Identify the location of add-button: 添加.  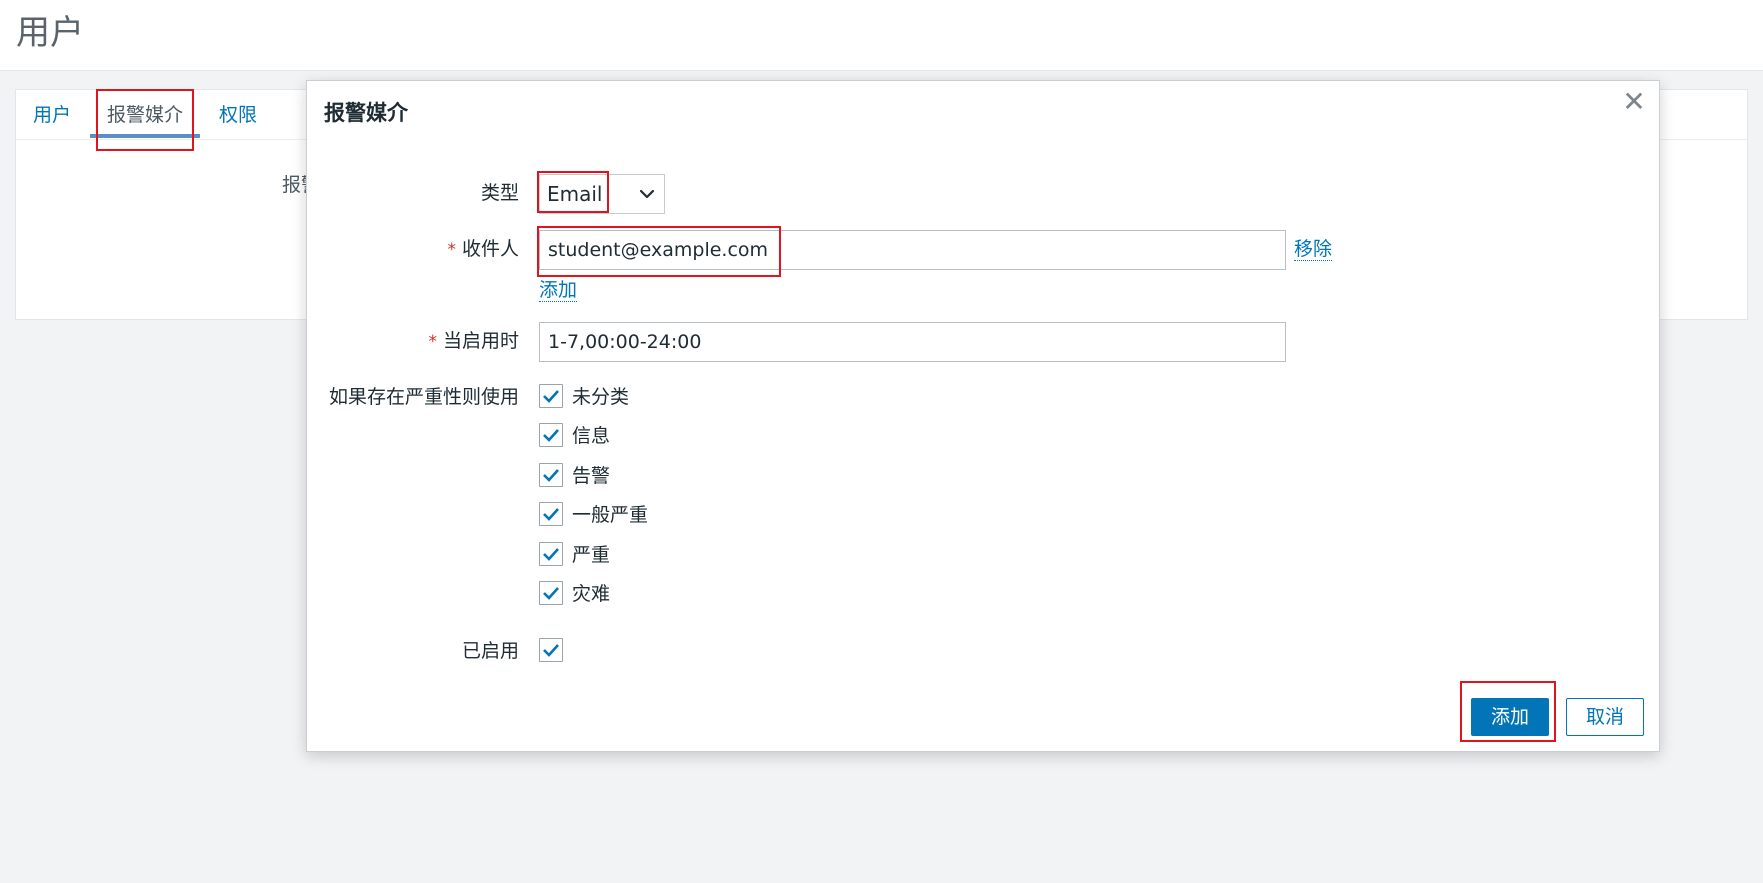
(1510, 717).